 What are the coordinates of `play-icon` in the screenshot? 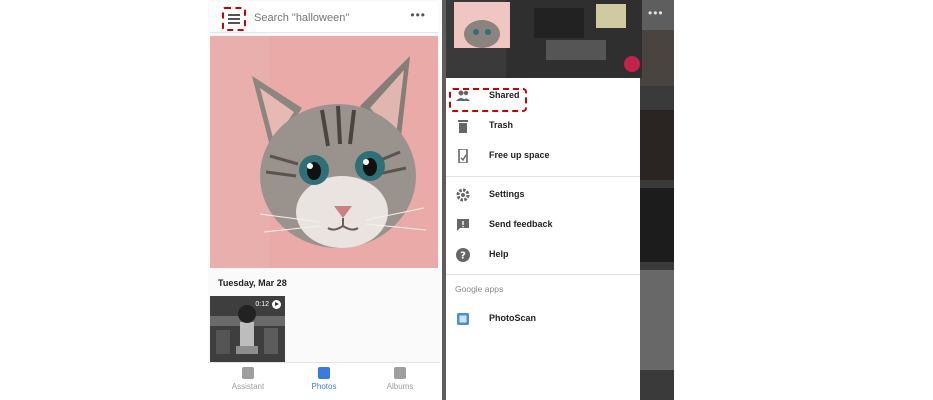 It's located at (276, 304).